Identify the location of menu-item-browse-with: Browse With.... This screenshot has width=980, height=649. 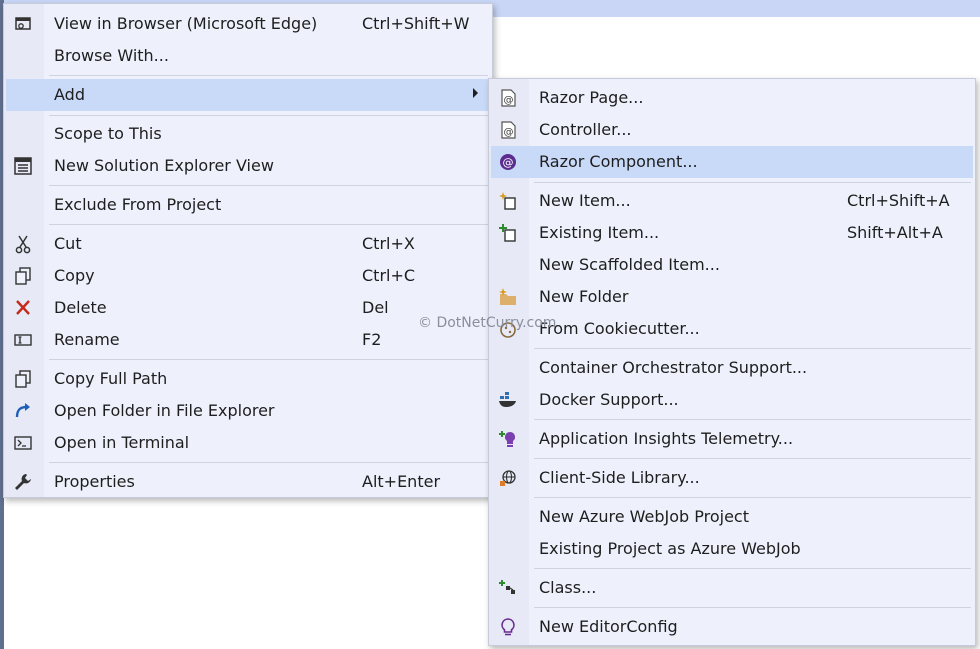
(248, 56).